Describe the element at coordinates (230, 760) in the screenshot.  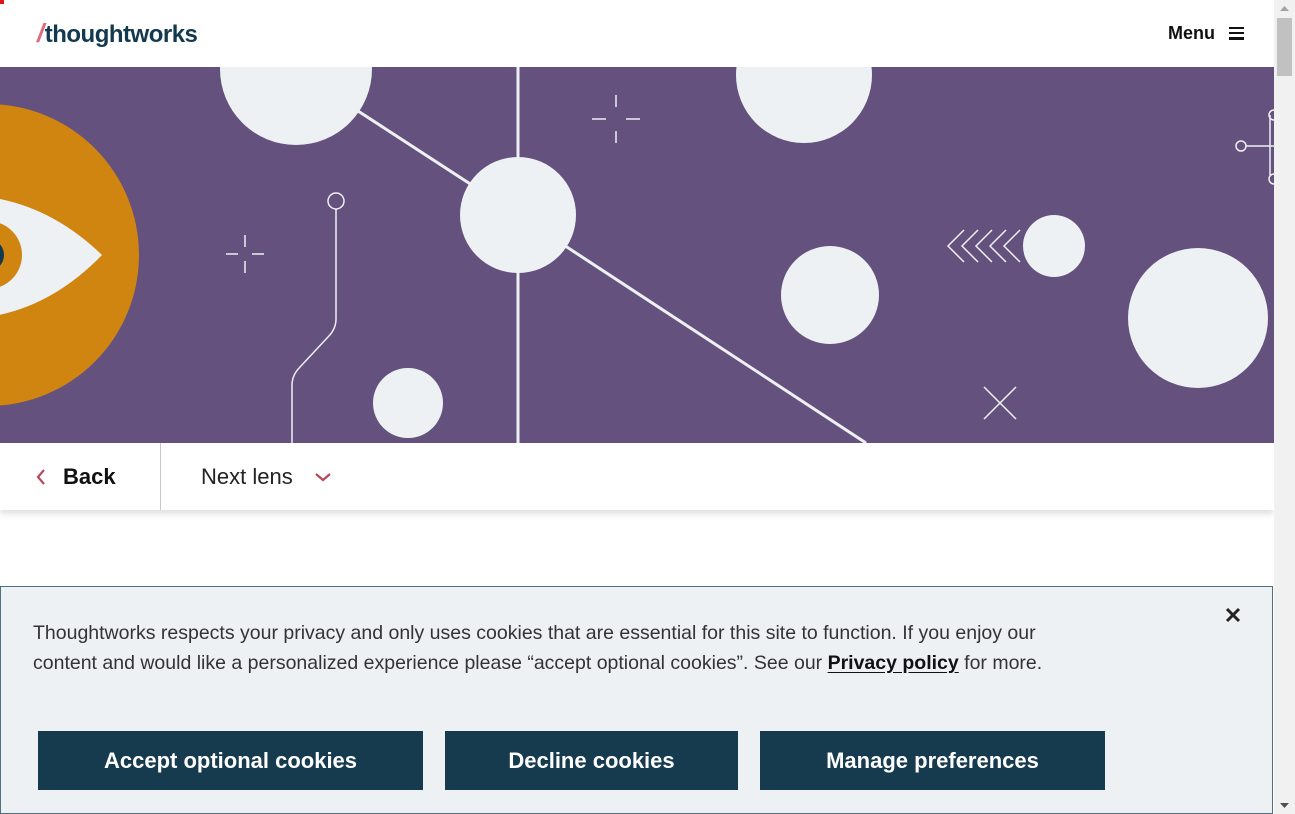
I see `accept-cookies-button: Accept optional cookies` at that location.